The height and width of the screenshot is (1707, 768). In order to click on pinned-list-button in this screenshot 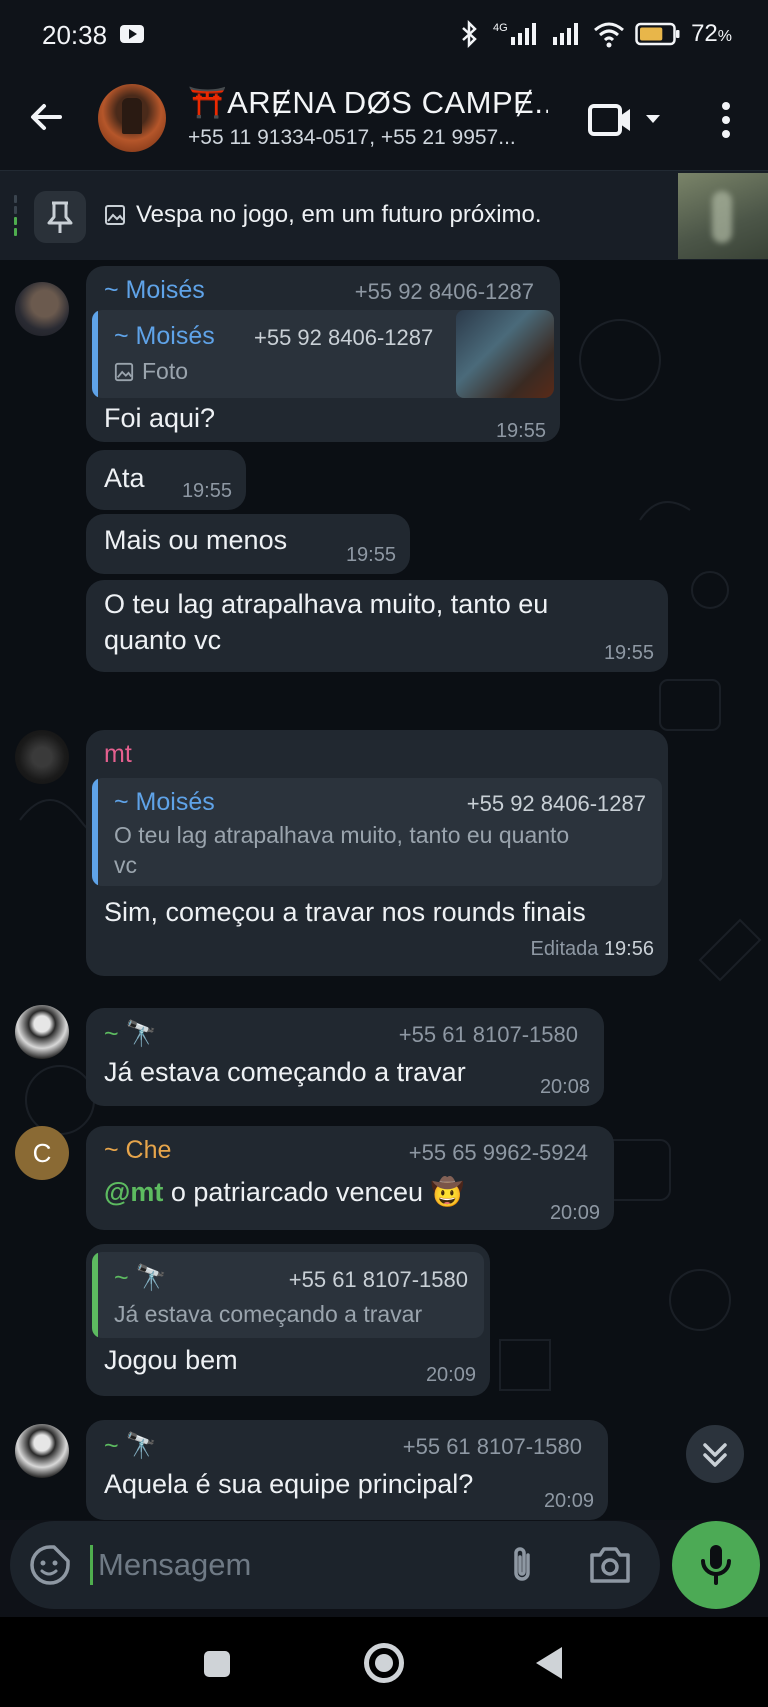, I will do `click(60, 217)`.